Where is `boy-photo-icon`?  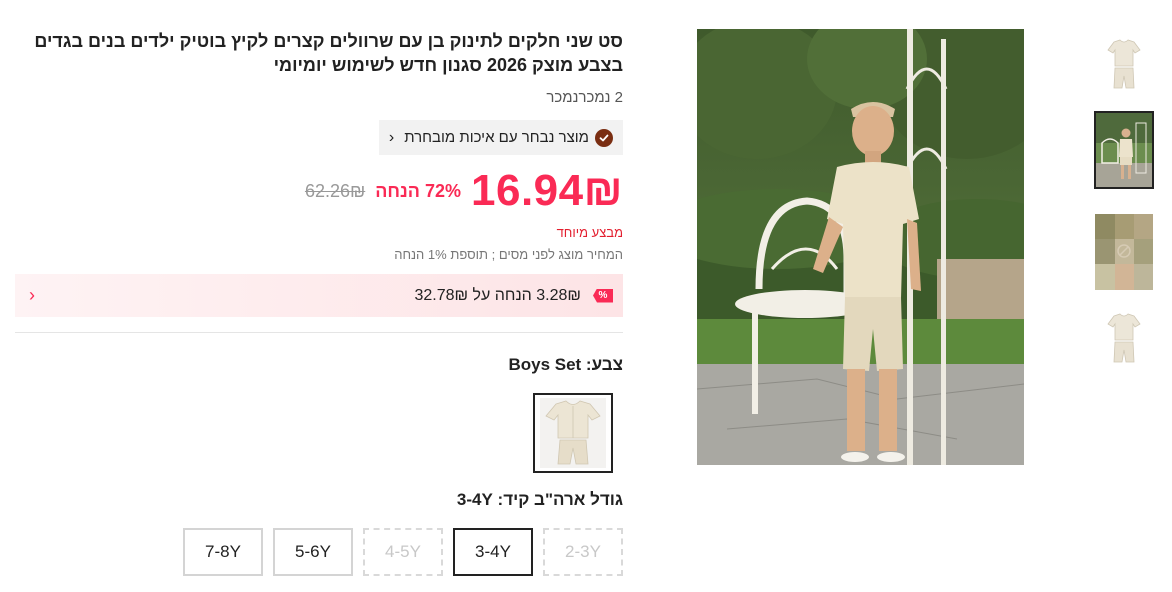
boy-photo-icon is located at coordinates (1124, 150).